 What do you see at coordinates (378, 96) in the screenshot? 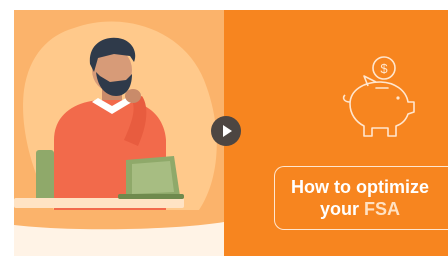
I see `piggy-bank-icon: $` at bounding box center [378, 96].